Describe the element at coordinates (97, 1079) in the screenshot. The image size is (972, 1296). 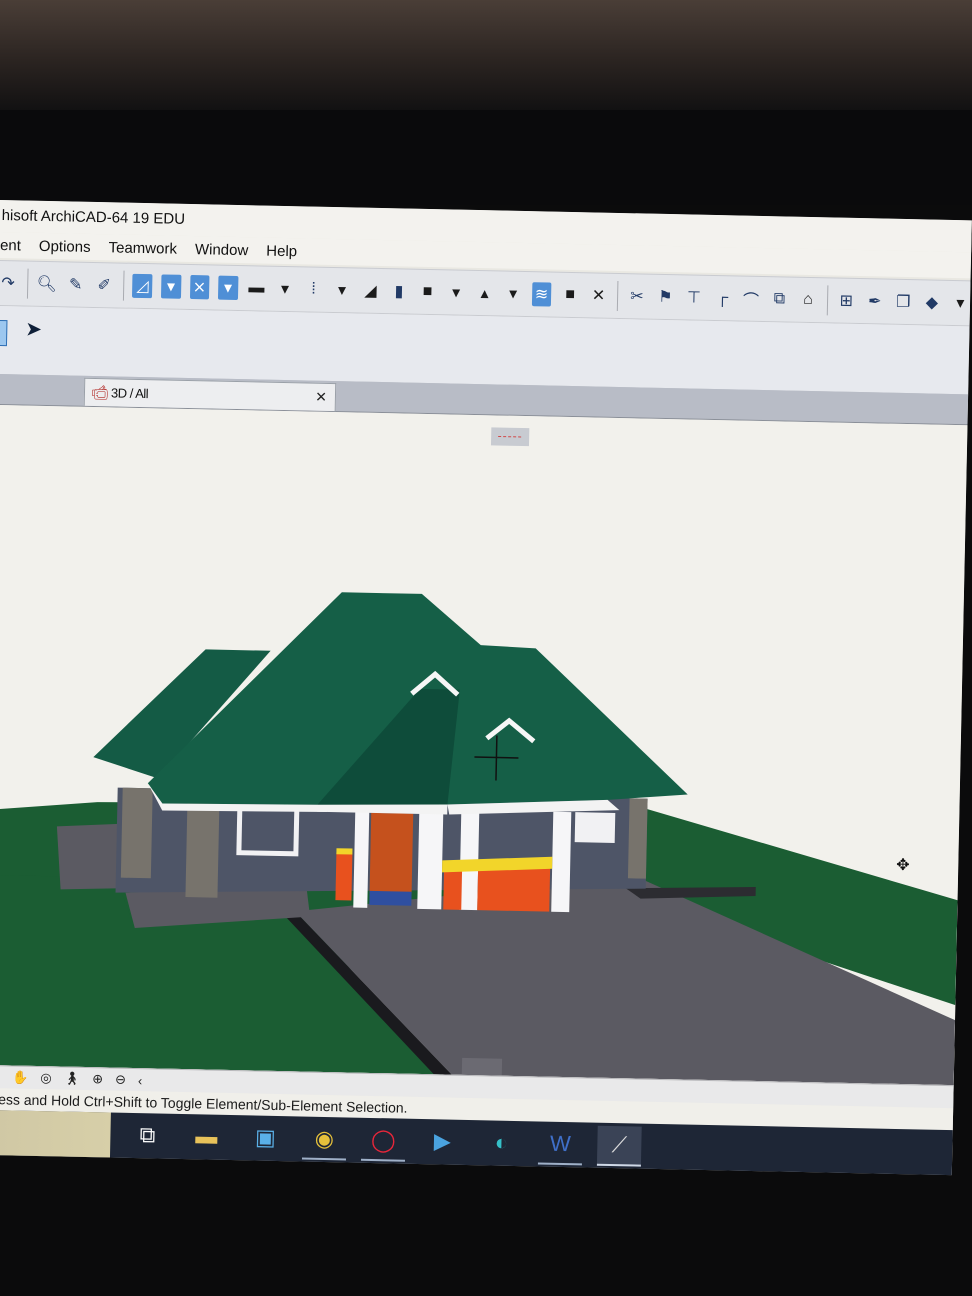
I see `zoom-in-icon: ⊕` at that location.